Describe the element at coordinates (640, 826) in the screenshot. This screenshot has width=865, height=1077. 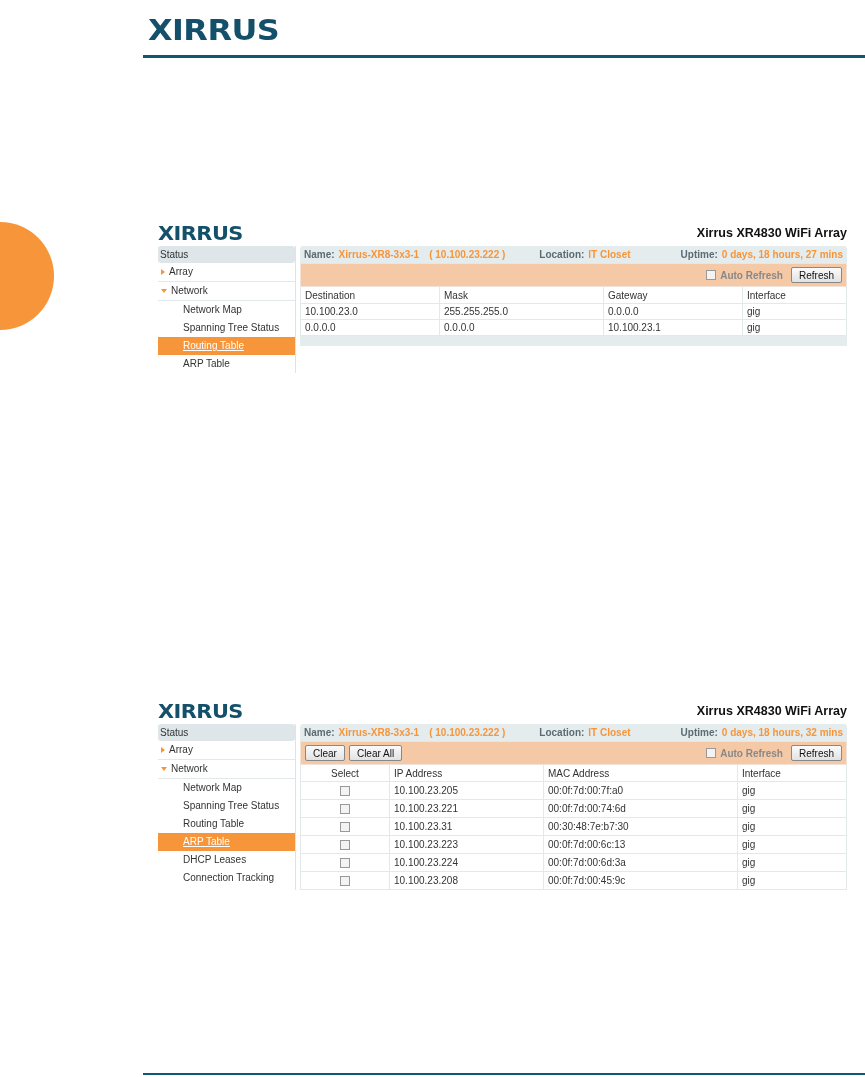
I see `table-cell: 00:30:48:7e:b7:30` at that location.